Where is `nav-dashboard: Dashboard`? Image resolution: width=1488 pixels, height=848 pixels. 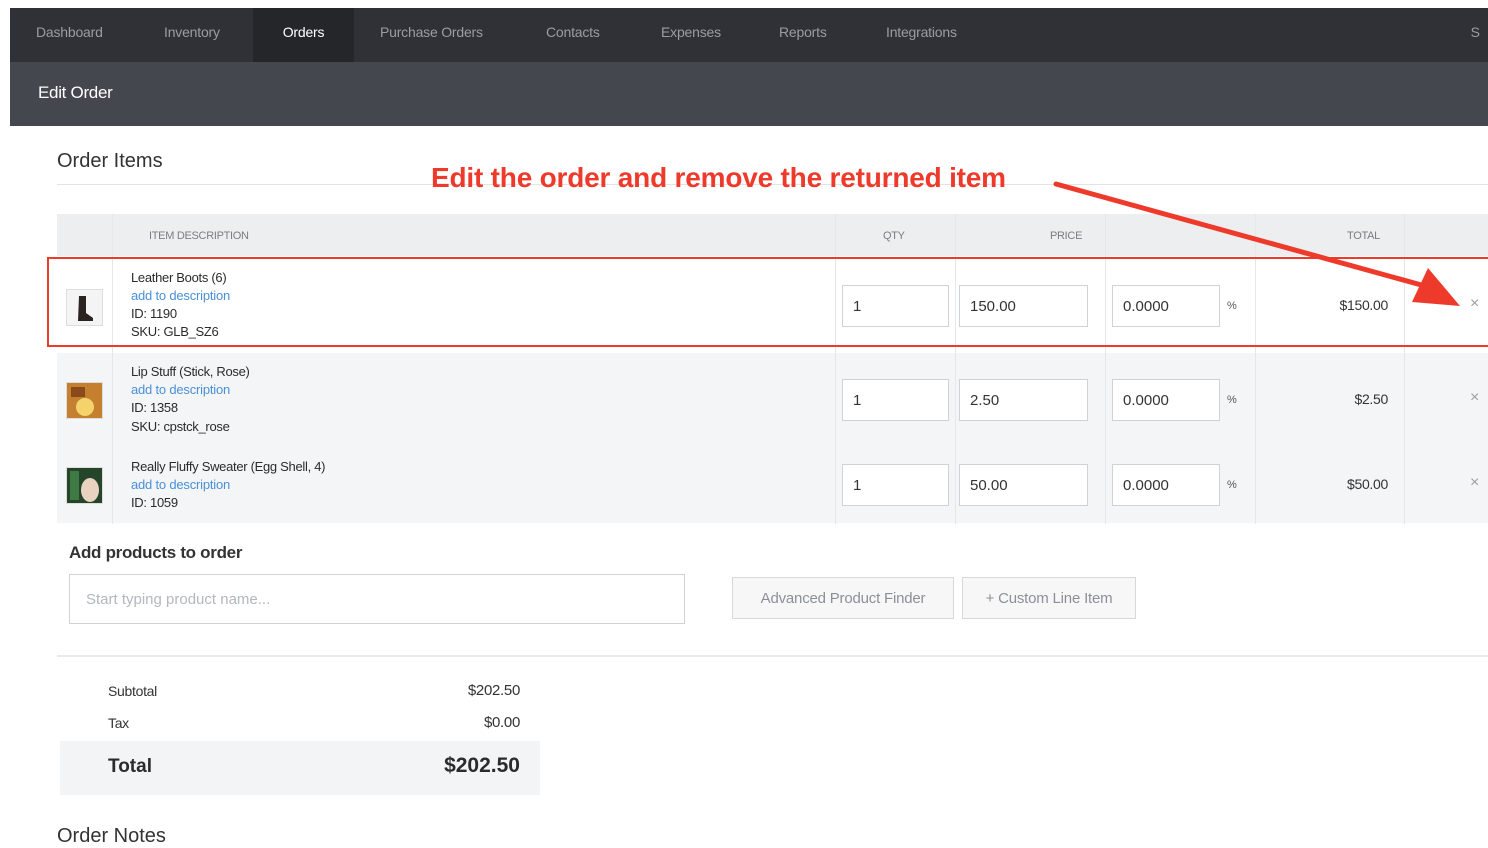
nav-dashboard: Dashboard is located at coordinates (69, 35).